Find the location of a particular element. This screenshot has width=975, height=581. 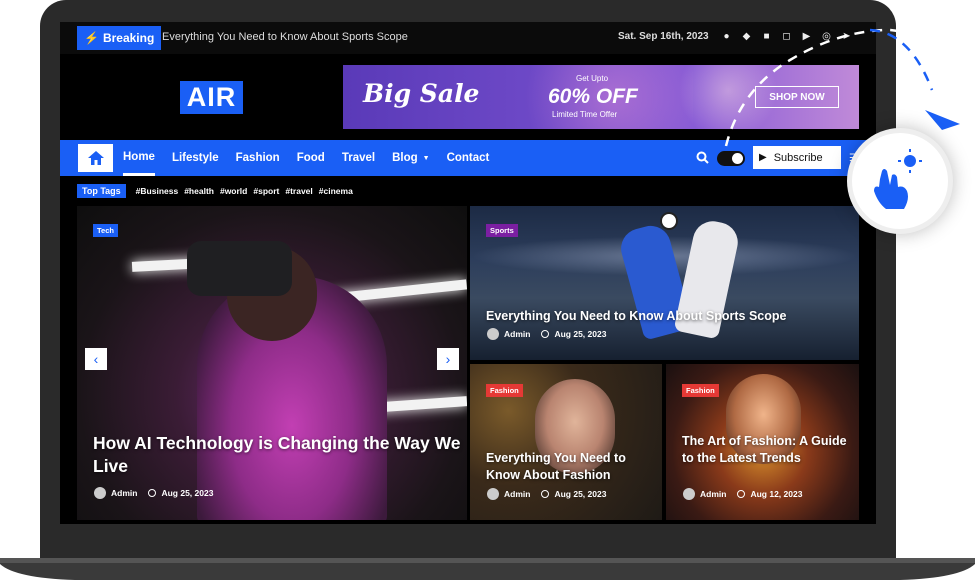

slider-next-button: › is located at coordinates (448, 359).